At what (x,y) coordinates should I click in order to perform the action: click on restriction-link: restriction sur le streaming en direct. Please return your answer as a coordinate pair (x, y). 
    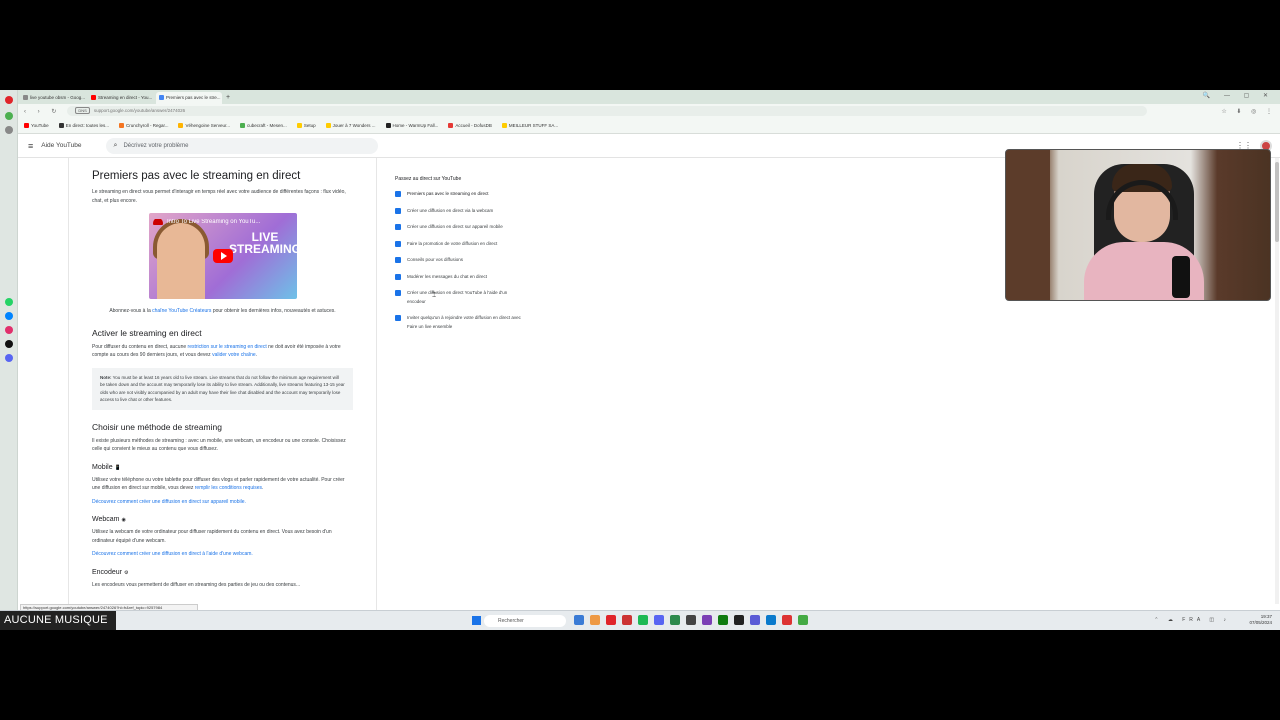
    Looking at the image, I should click on (227, 347).